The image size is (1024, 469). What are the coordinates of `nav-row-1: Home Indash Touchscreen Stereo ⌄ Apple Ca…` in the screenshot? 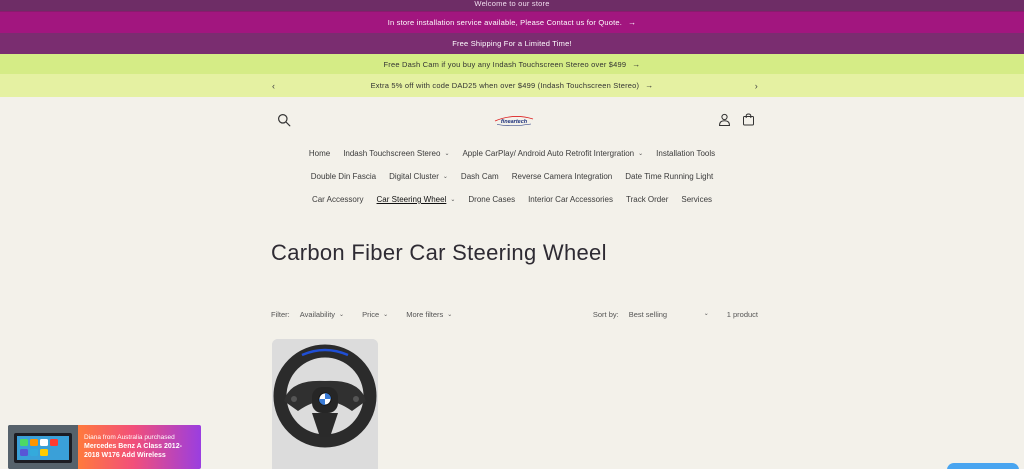 It's located at (512, 153).